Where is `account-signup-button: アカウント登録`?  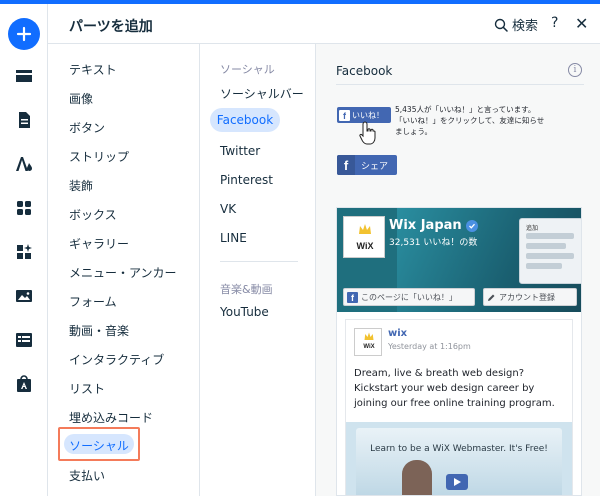 account-signup-button: アカウント登録 is located at coordinates (530, 297).